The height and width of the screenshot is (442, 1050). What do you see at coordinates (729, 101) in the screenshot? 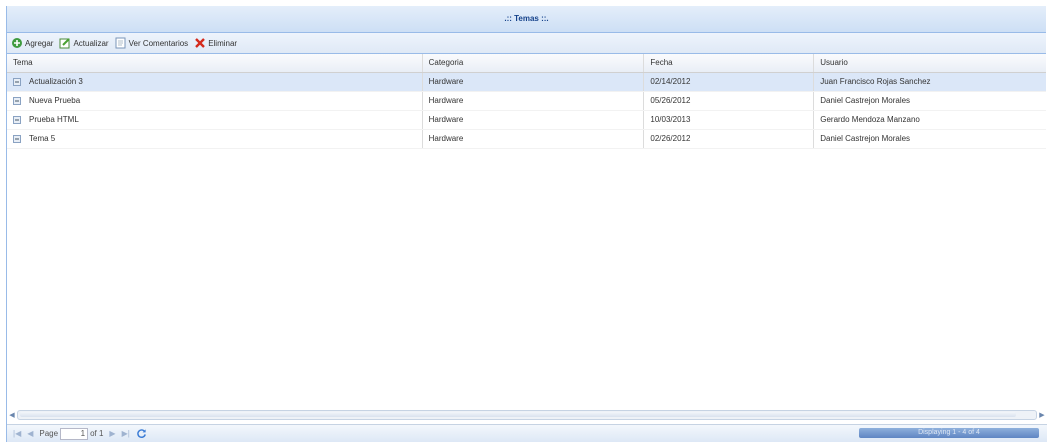
I see `cell-fecha: 05/26/2012` at bounding box center [729, 101].